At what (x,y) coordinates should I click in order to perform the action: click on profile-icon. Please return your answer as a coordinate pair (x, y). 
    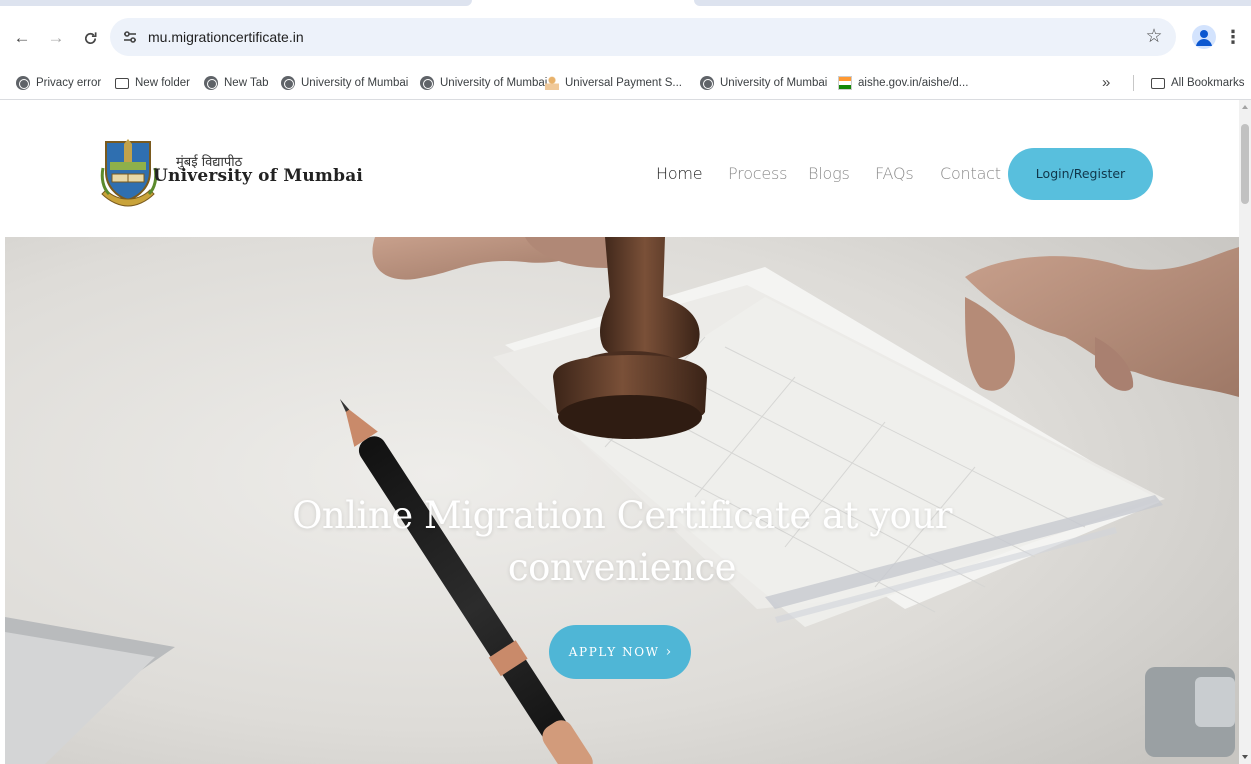
    Looking at the image, I should click on (1204, 38).